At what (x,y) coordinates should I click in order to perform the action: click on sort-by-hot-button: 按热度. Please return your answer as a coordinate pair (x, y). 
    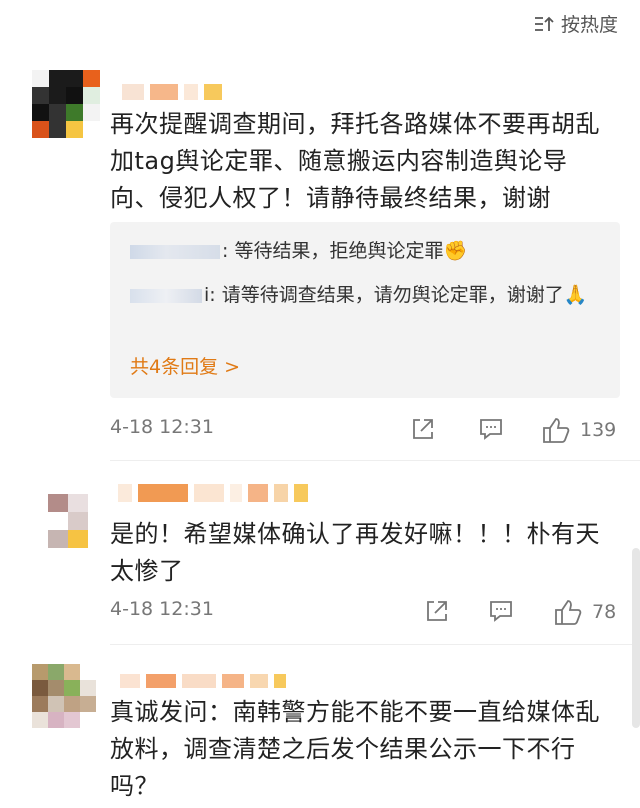
    Looking at the image, I should click on (575, 23).